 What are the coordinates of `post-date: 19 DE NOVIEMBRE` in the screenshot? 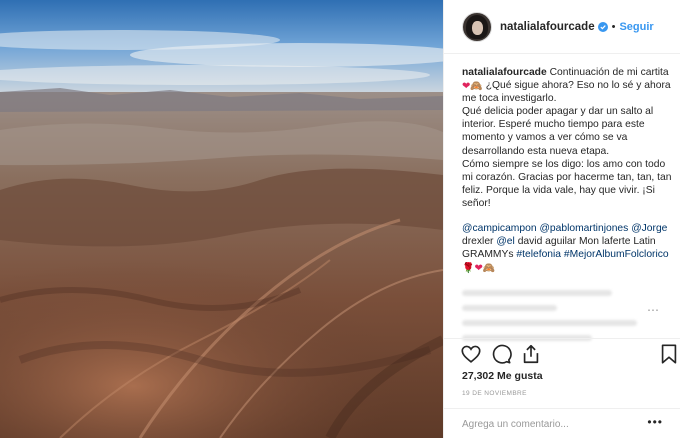 It's located at (494, 393).